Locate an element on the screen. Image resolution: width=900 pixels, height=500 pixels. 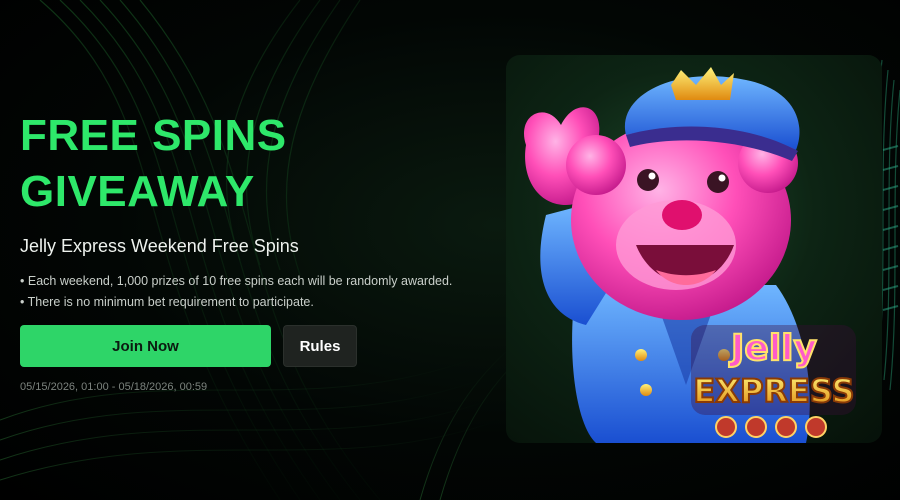
promo-subtitle: Jelly Express Weekend Free Spins is located at coordinates (159, 246).